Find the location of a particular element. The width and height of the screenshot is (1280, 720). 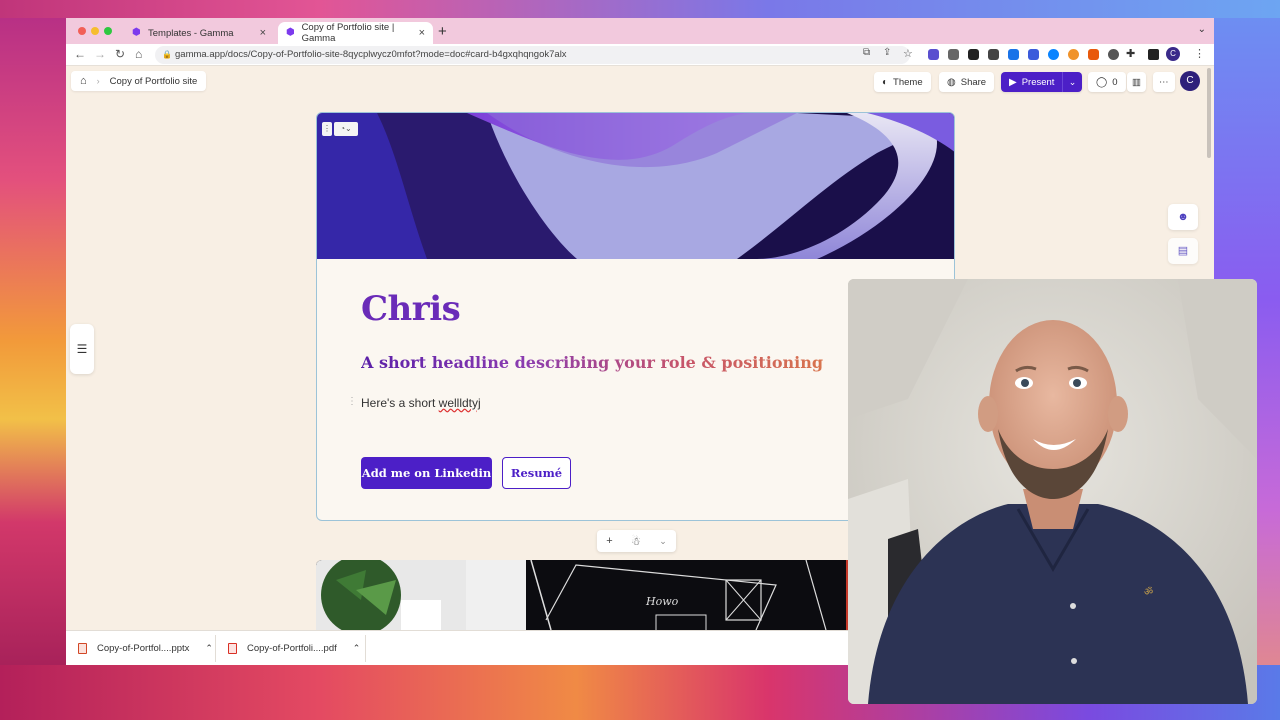

tab-search-chevron-icon: ⌄ is located at coordinates (1202, 29).